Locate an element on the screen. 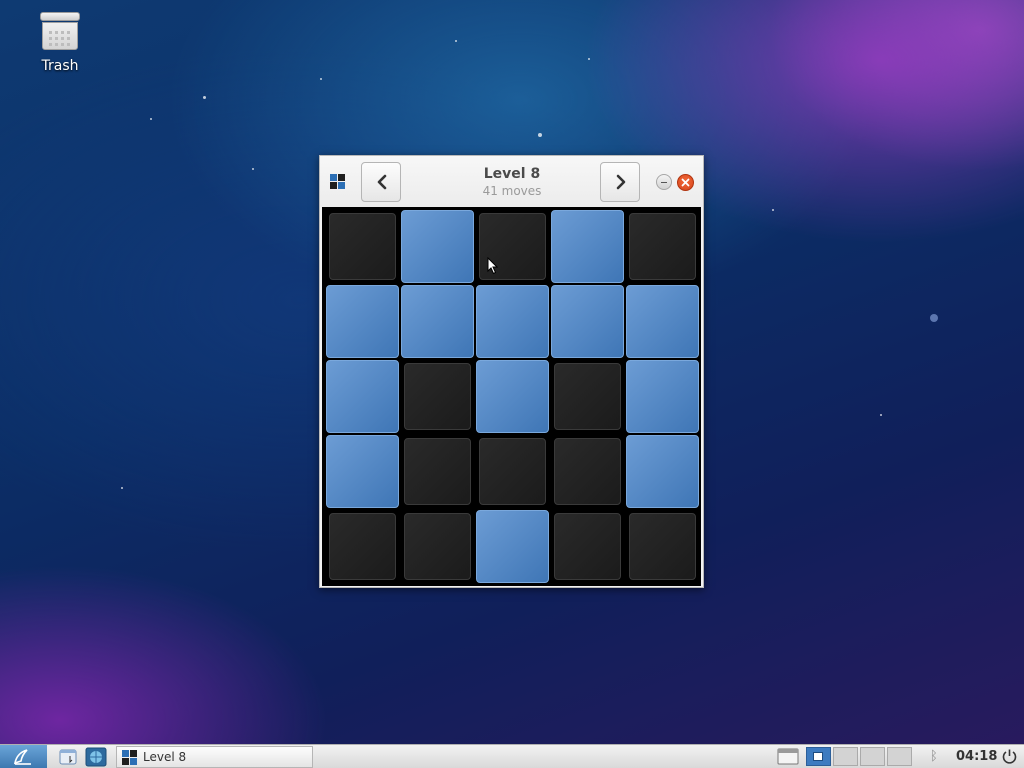 This screenshot has width=1024, height=768. browser-icon is located at coordinates (96, 757).